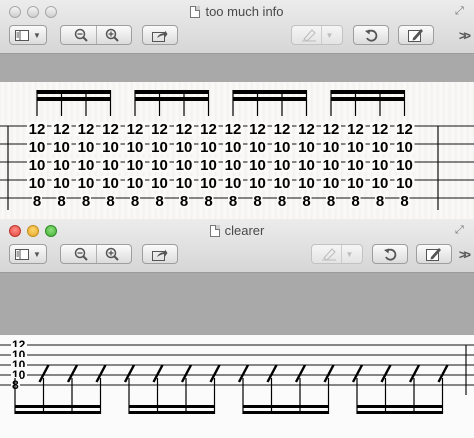 Image resolution: width=474 pixels, height=438 pixels. Describe the element at coordinates (237, 246) in the screenshot. I see `window-toolbar: clearer ⤢ ▼ ▼ >>` at that location.